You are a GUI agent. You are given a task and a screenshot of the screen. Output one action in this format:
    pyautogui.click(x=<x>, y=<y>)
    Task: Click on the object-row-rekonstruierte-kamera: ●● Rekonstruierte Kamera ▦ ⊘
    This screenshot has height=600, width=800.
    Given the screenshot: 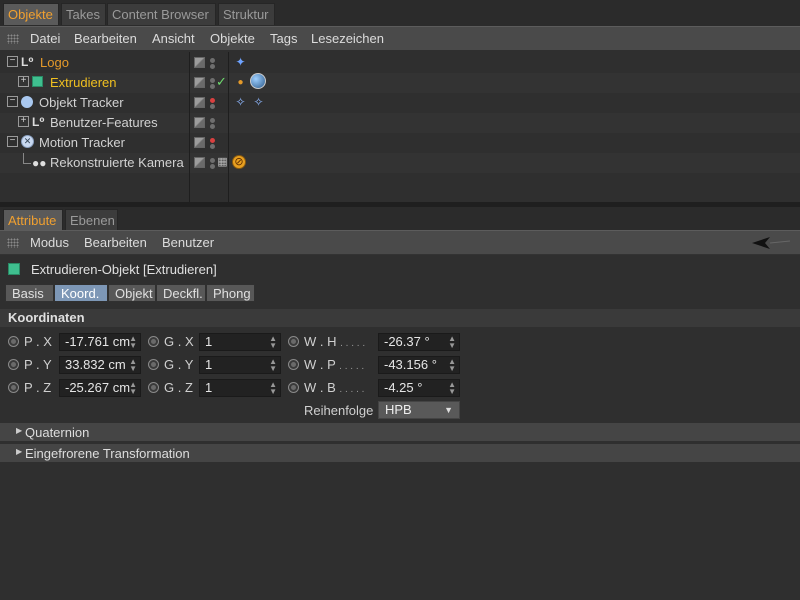 What is the action you would take?
    pyautogui.click(x=400, y=163)
    